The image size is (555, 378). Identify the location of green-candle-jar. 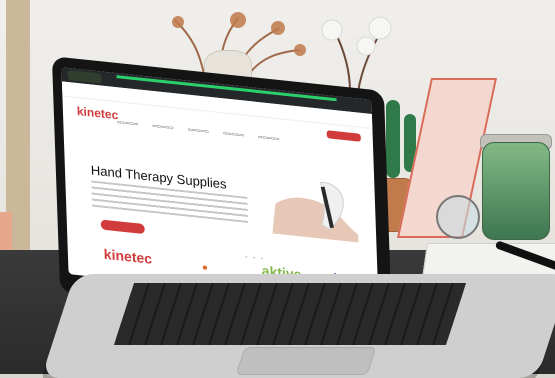
(516, 191).